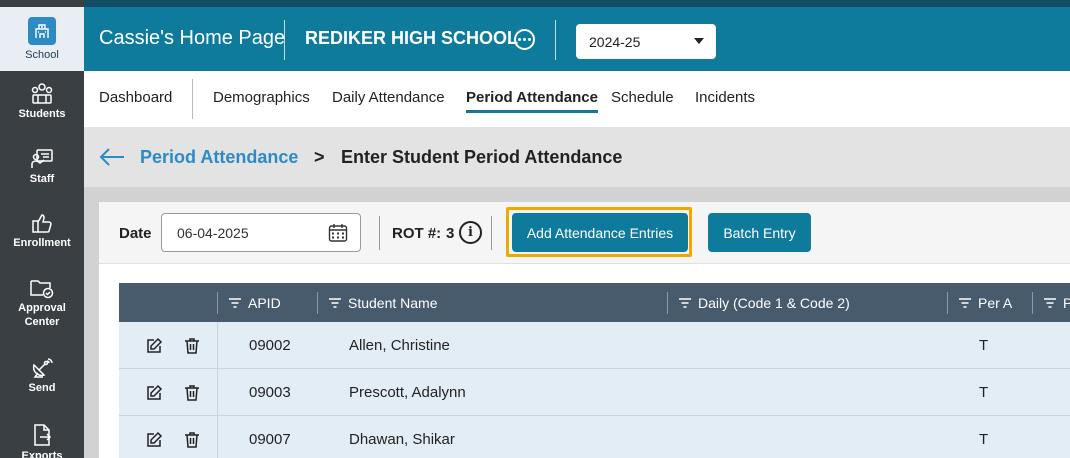 This screenshot has height=458, width=1070. What do you see at coordinates (393, 302) in the screenshot?
I see `column-header-label: Student Name` at bounding box center [393, 302].